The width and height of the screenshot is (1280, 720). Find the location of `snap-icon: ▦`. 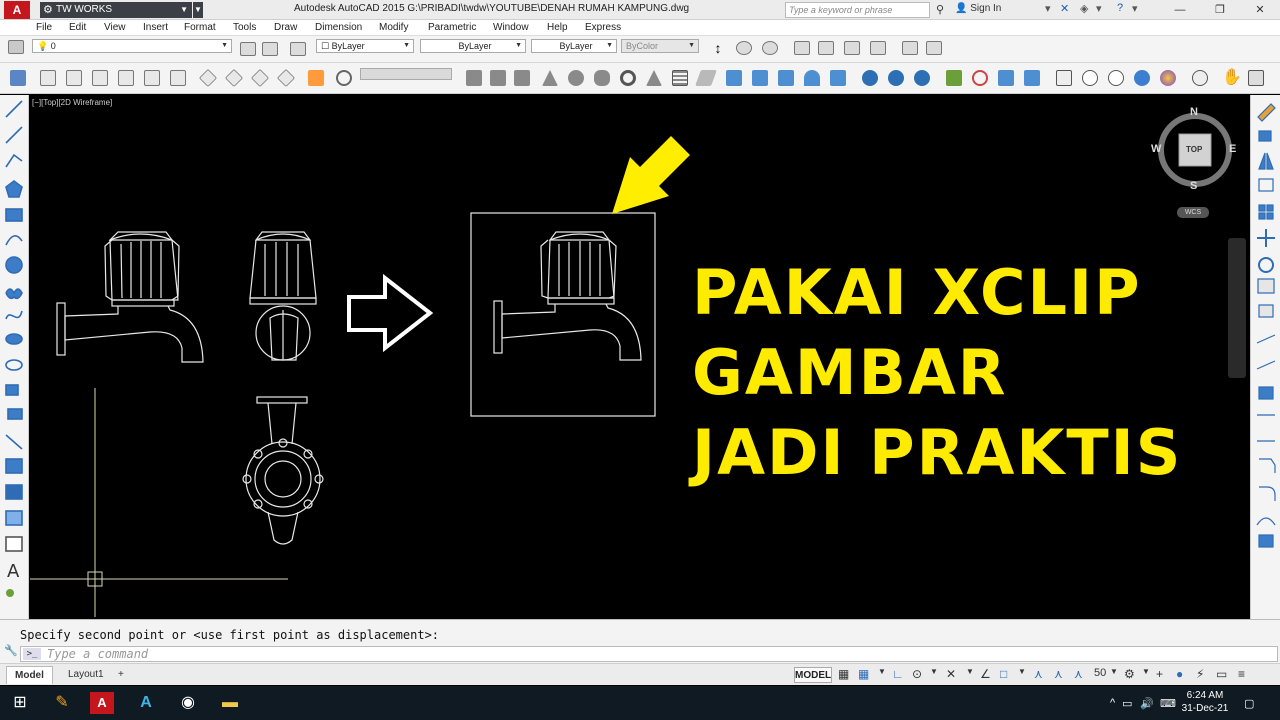

snap-icon: ▦ is located at coordinates (863, 674).